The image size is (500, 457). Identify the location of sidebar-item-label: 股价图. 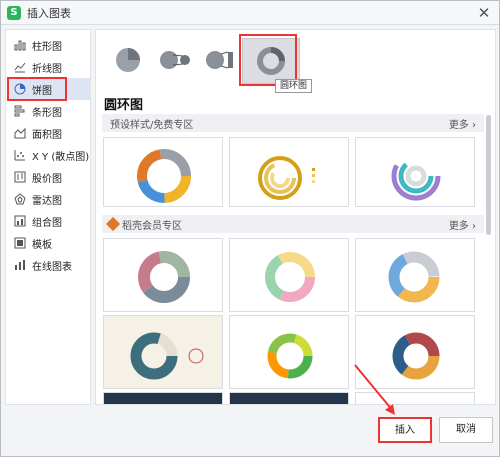
(47, 179).